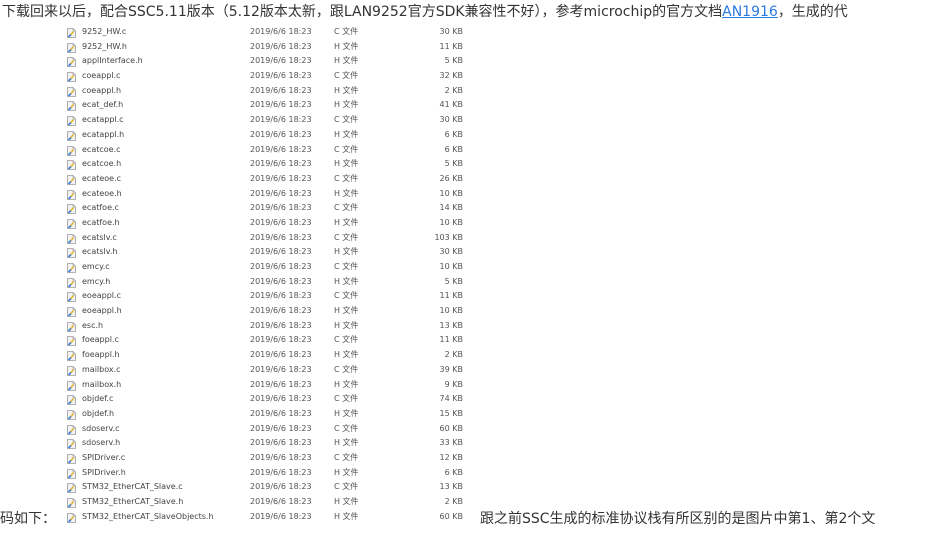  What do you see at coordinates (148, 516) in the screenshot?
I see `file-name: STM32_EtherCAT_SlaveObjects.h` at bounding box center [148, 516].